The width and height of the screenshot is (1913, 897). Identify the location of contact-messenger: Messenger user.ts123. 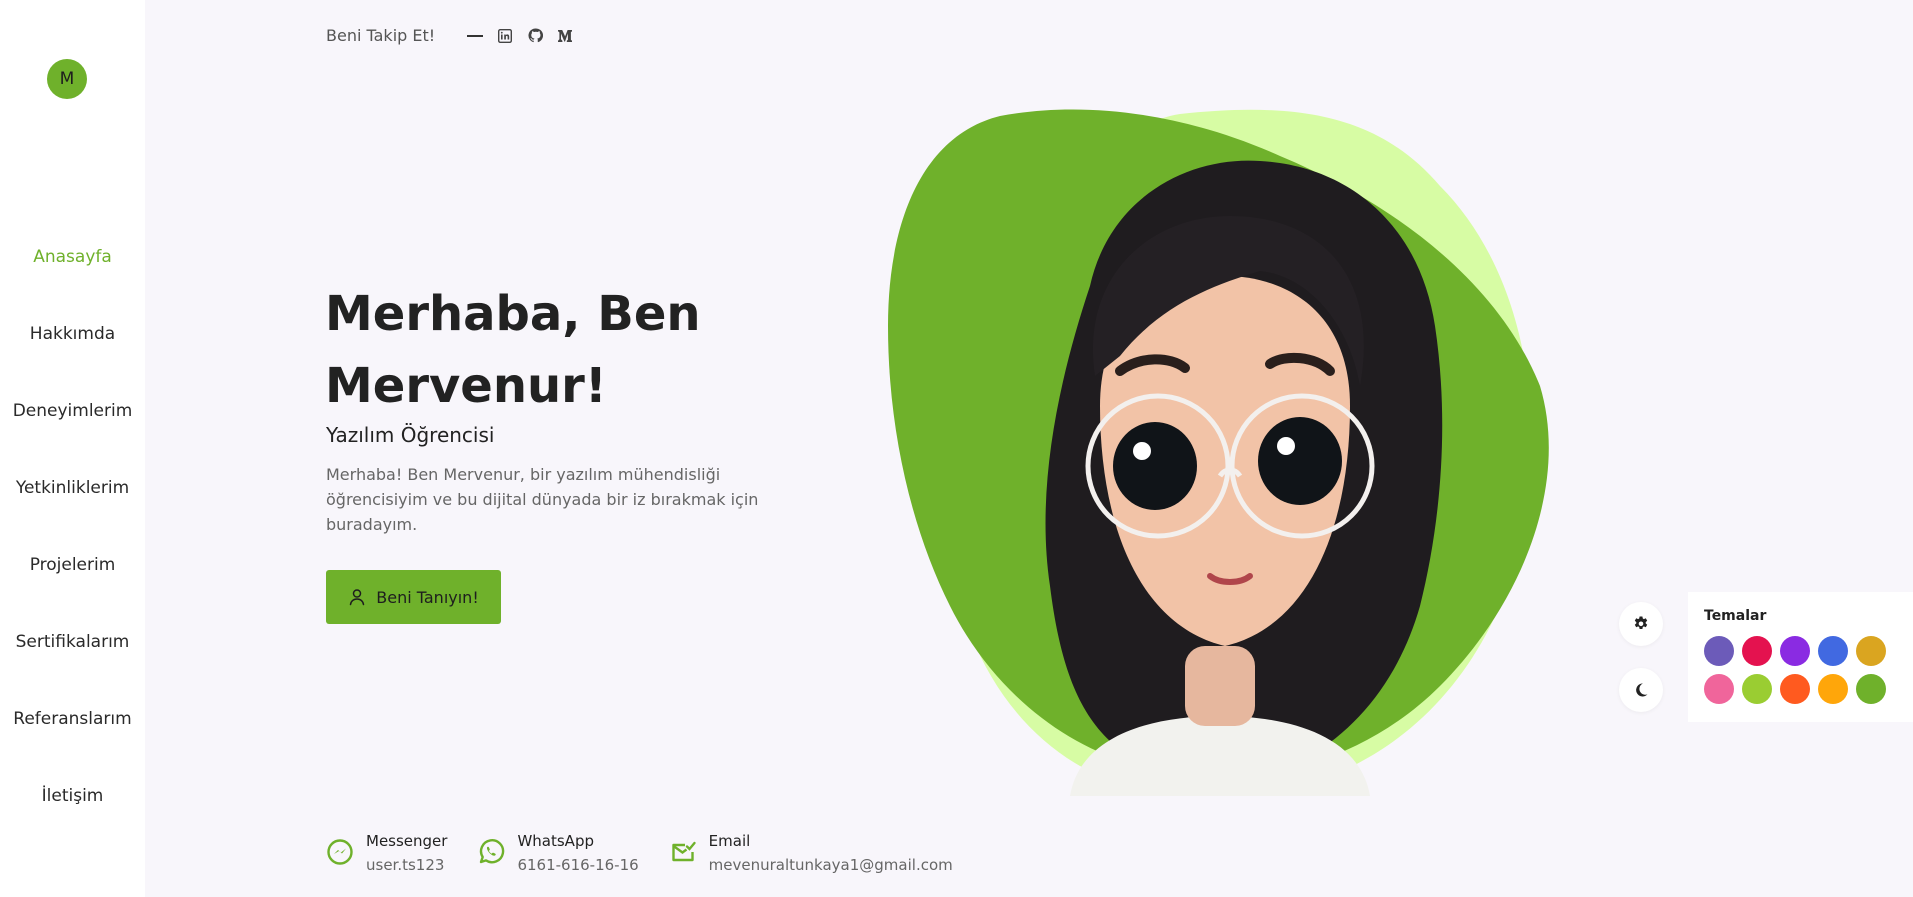
(386, 853).